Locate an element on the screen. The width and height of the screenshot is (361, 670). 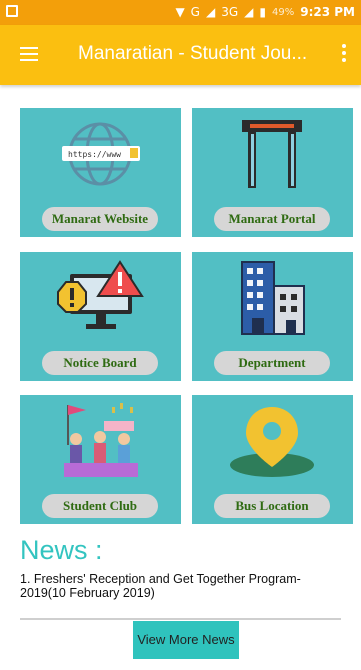
signal-icon-2: ◢ is located at coordinates (249, 12).